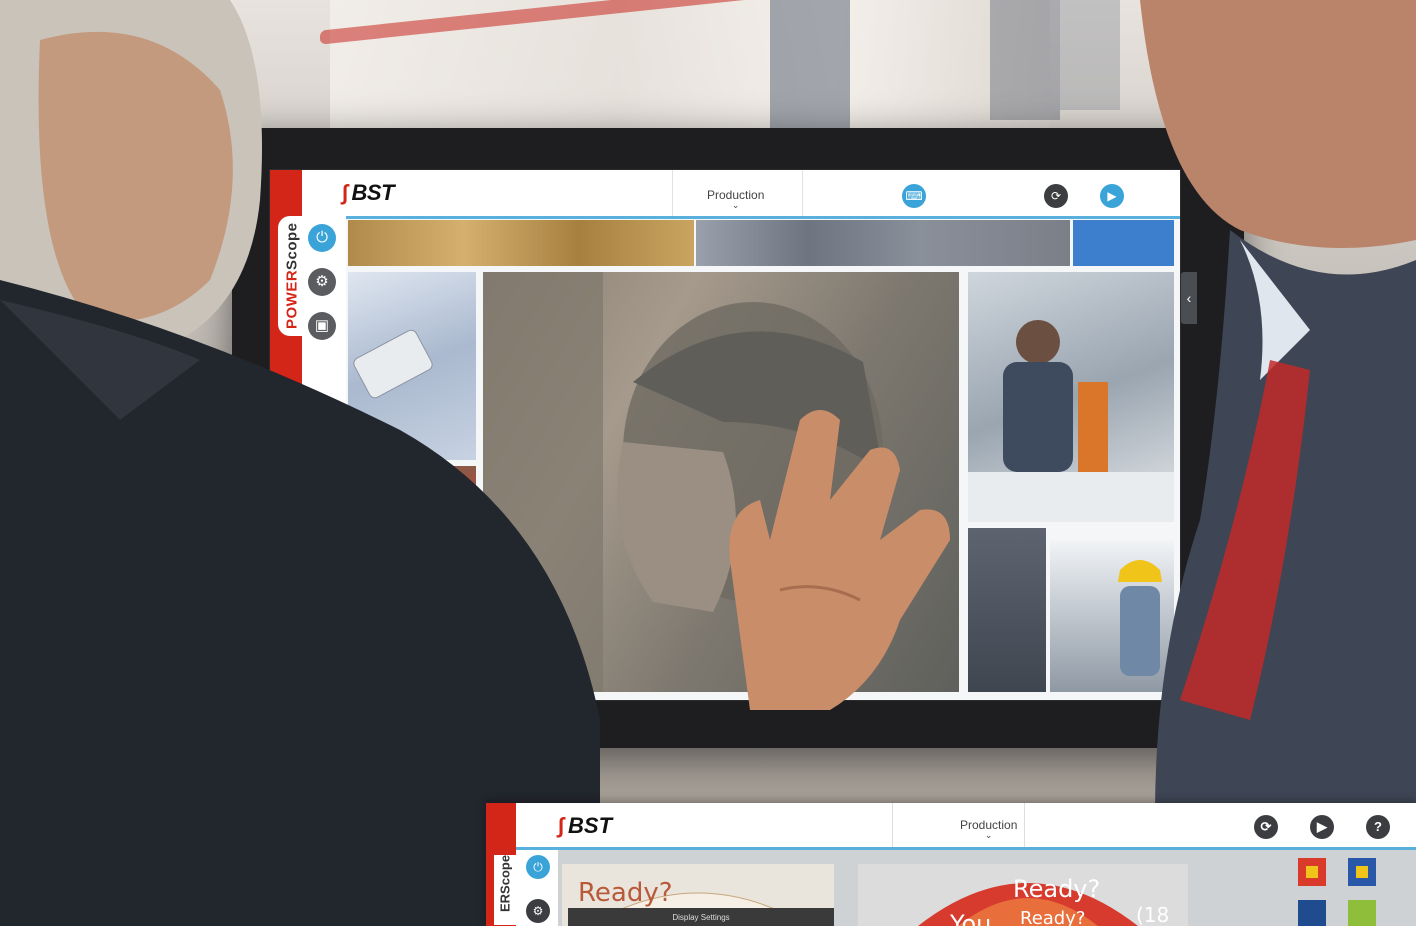 The width and height of the screenshot is (1416, 926). What do you see at coordinates (625, 893) in the screenshot?
I see `ready-text-left: Ready?` at bounding box center [625, 893].